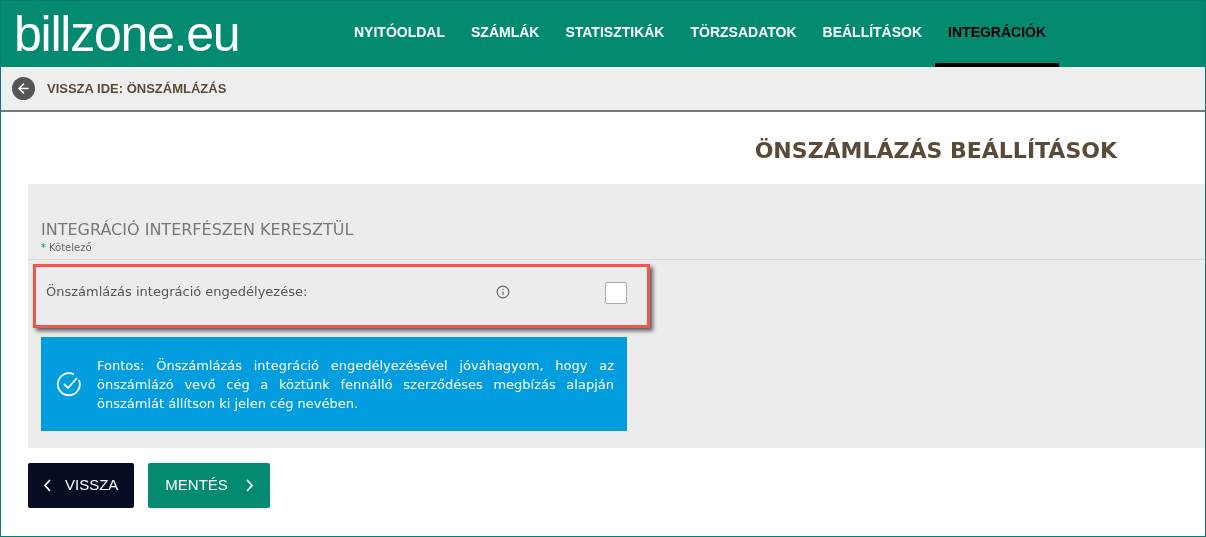 The width and height of the screenshot is (1206, 537). I want to click on nav-tab: STATISZTIKÁK, so click(615, 34).